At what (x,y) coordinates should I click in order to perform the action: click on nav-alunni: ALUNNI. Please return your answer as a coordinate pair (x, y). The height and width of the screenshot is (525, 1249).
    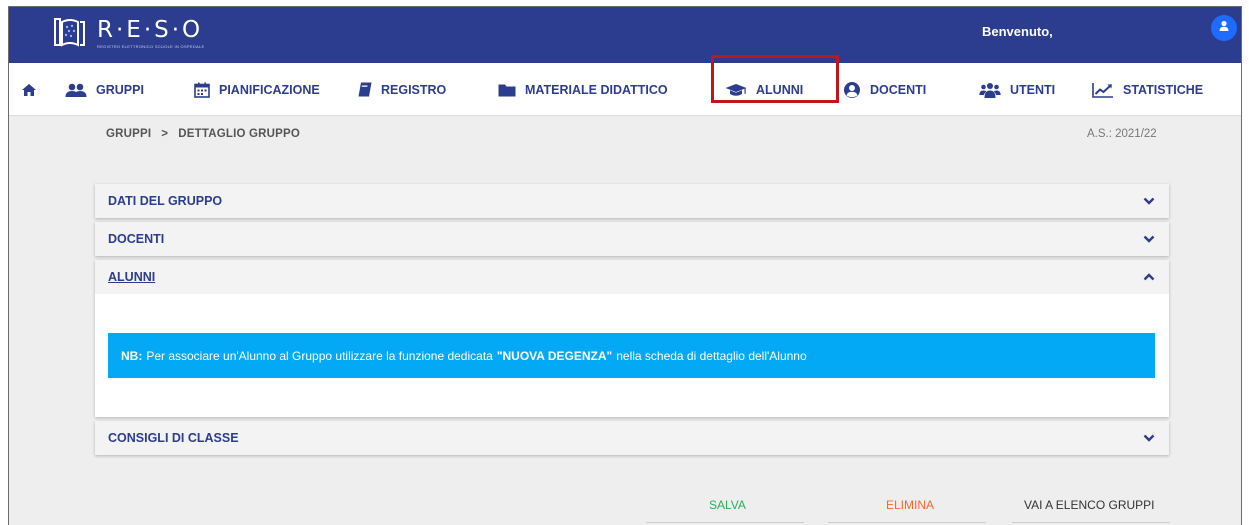
    Looking at the image, I should click on (764, 89).